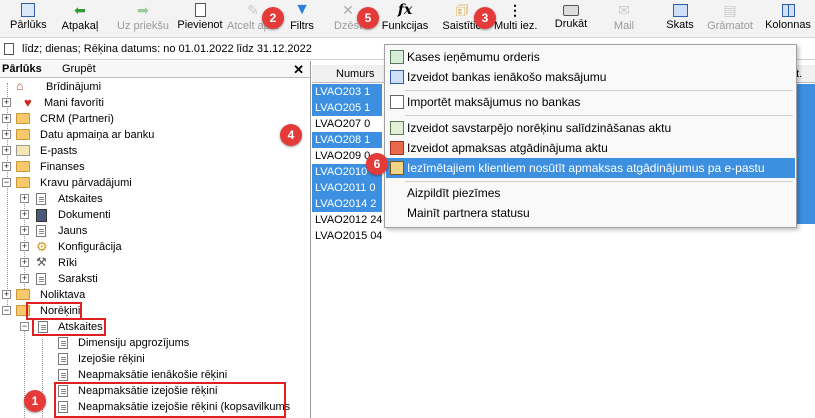 The height and width of the screenshot is (418, 815). I want to click on invoice-number: LVAO2015, so click(341, 236).